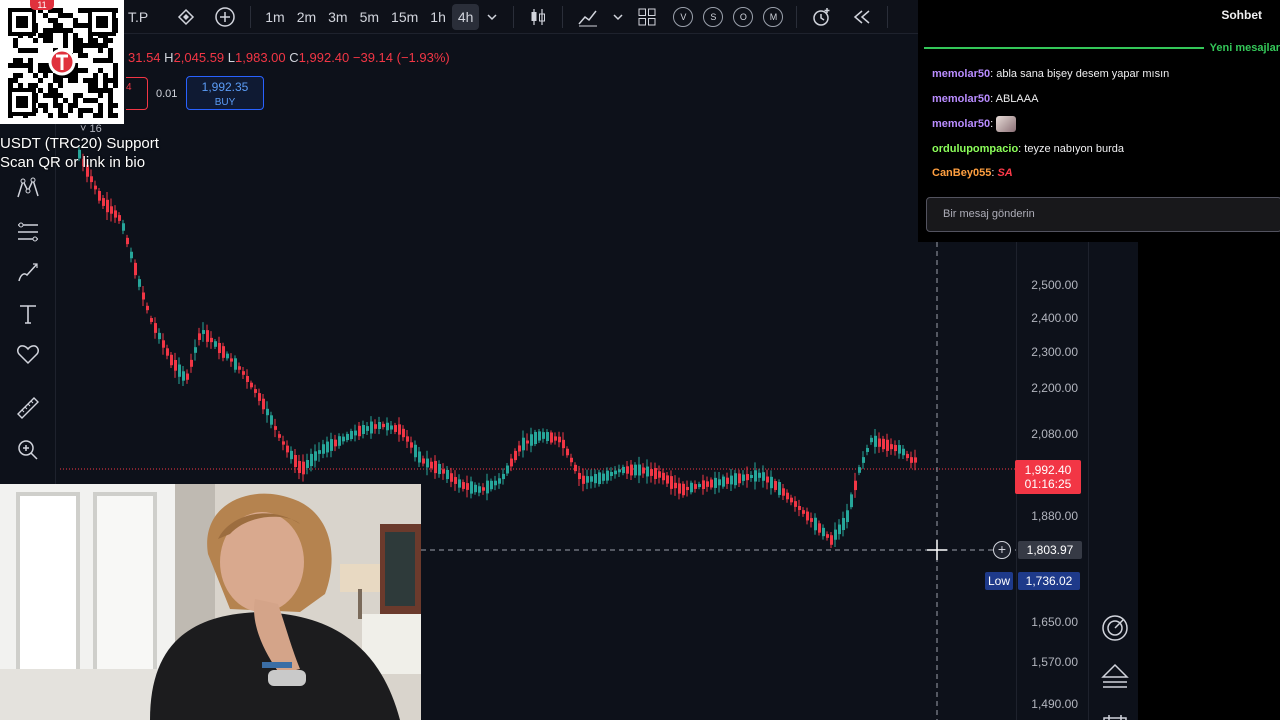 The image size is (1280, 720). Describe the element at coordinates (465, 16) in the screenshot. I see `timeframe-4h: 4h` at that location.